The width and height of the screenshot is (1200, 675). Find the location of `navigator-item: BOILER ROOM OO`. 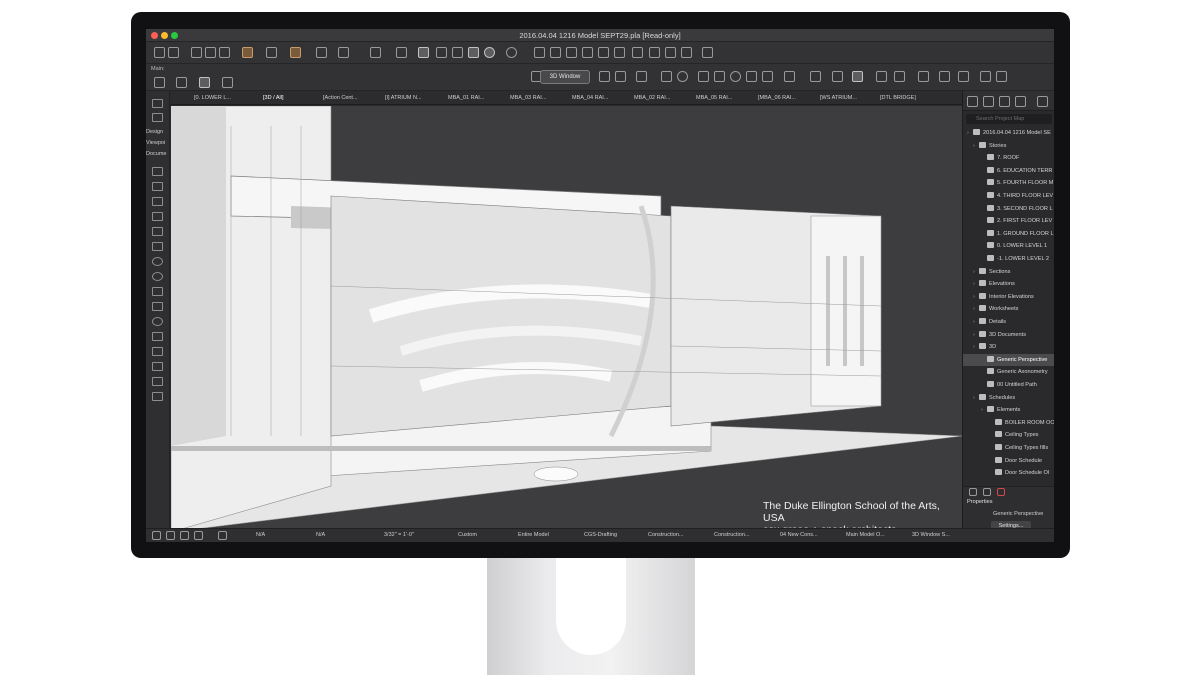

navigator-item: BOILER ROOM OO is located at coordinates (1008, 423).